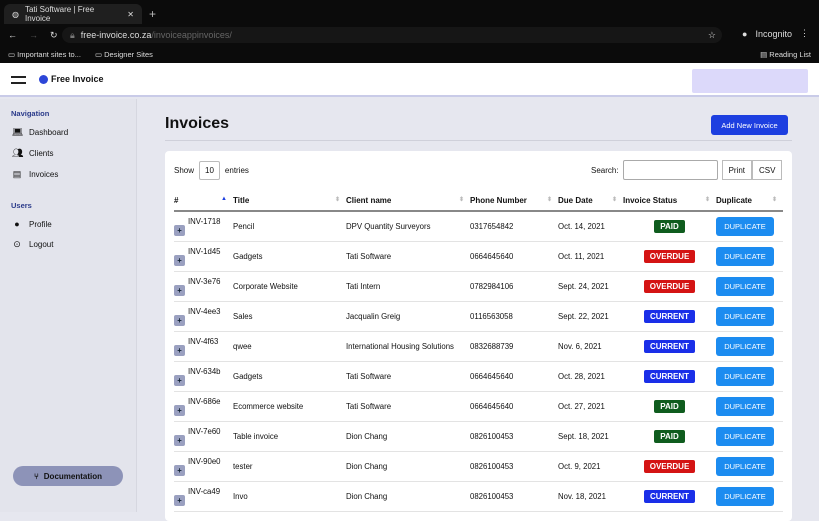  I want to click on status-badge: CURRENT, so click(669, 346).